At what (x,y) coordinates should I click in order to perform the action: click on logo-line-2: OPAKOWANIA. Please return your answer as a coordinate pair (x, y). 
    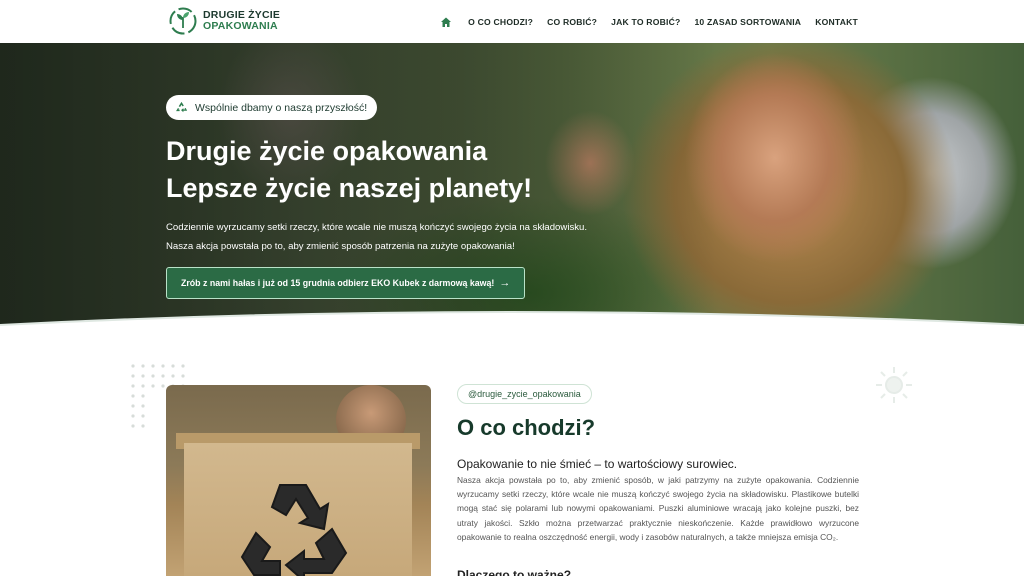
    Looking at the image, I should click on (240, 26).